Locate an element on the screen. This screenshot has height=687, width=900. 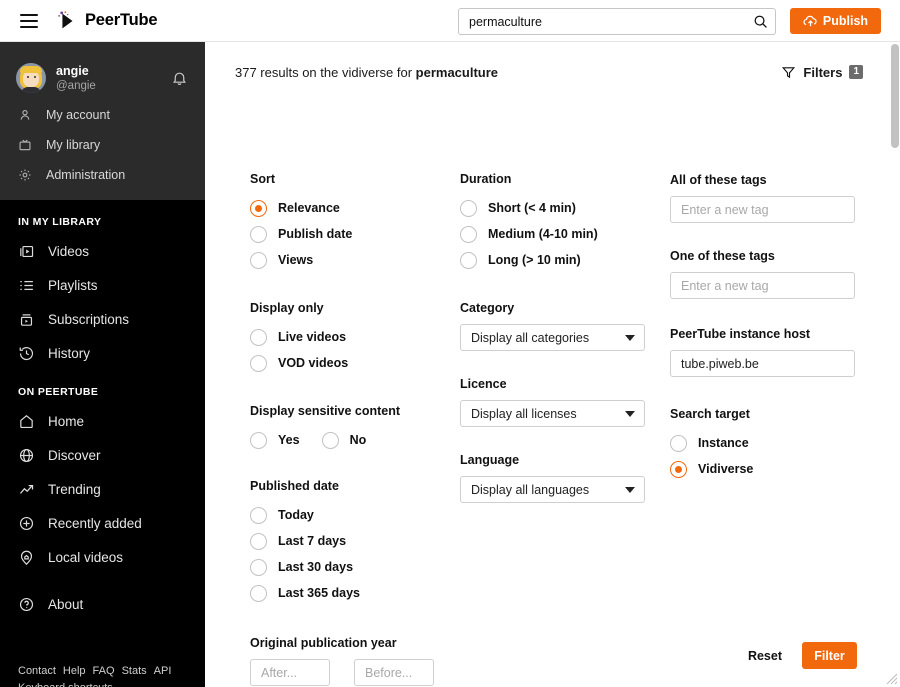
radio-display-vod-videos: VOD videos is located at coordinates (350, 363).